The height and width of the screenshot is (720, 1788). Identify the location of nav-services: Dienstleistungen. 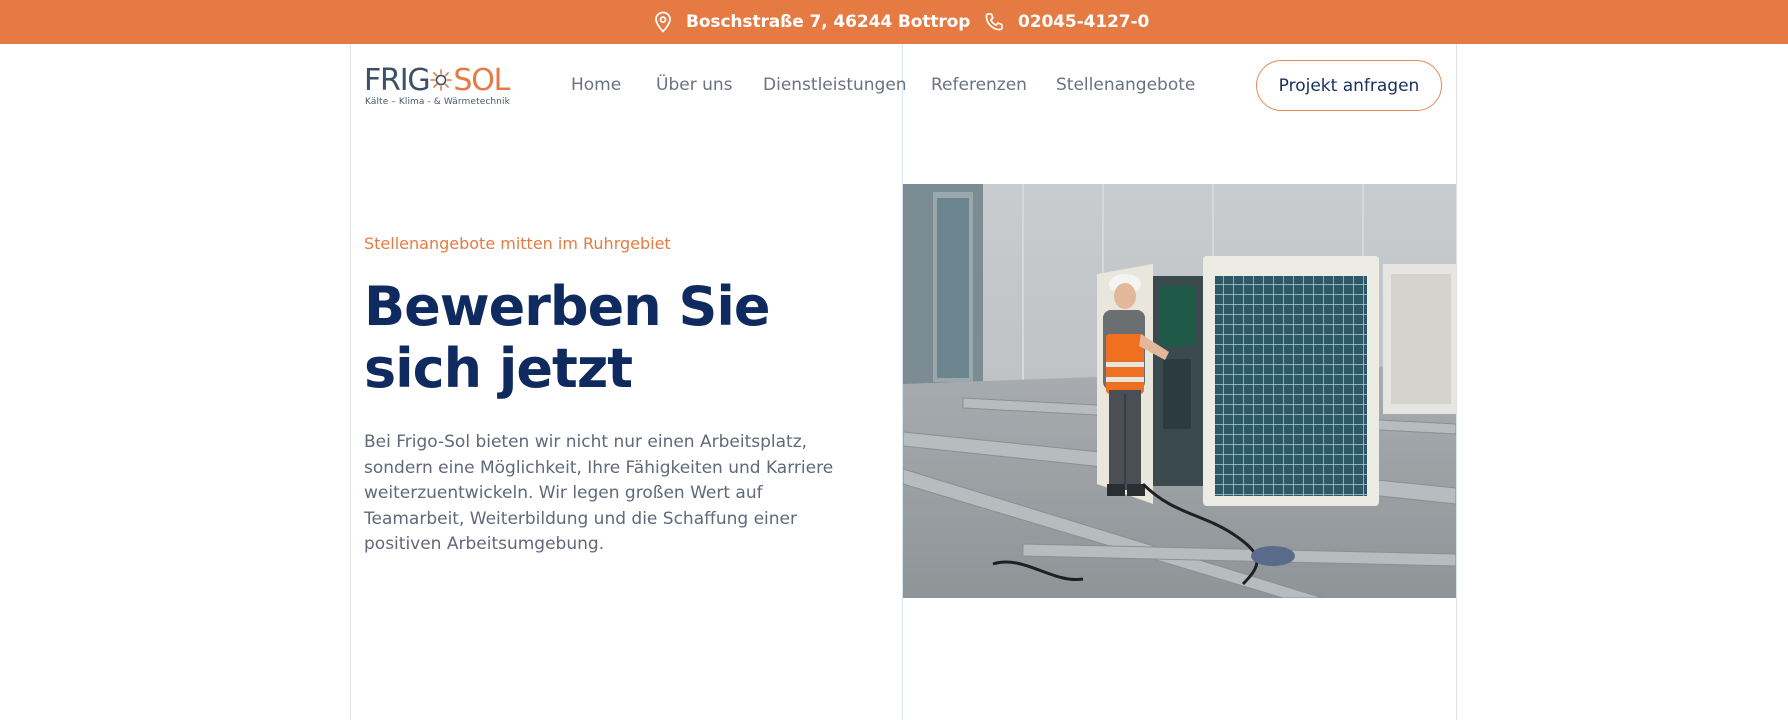
(835, 85).